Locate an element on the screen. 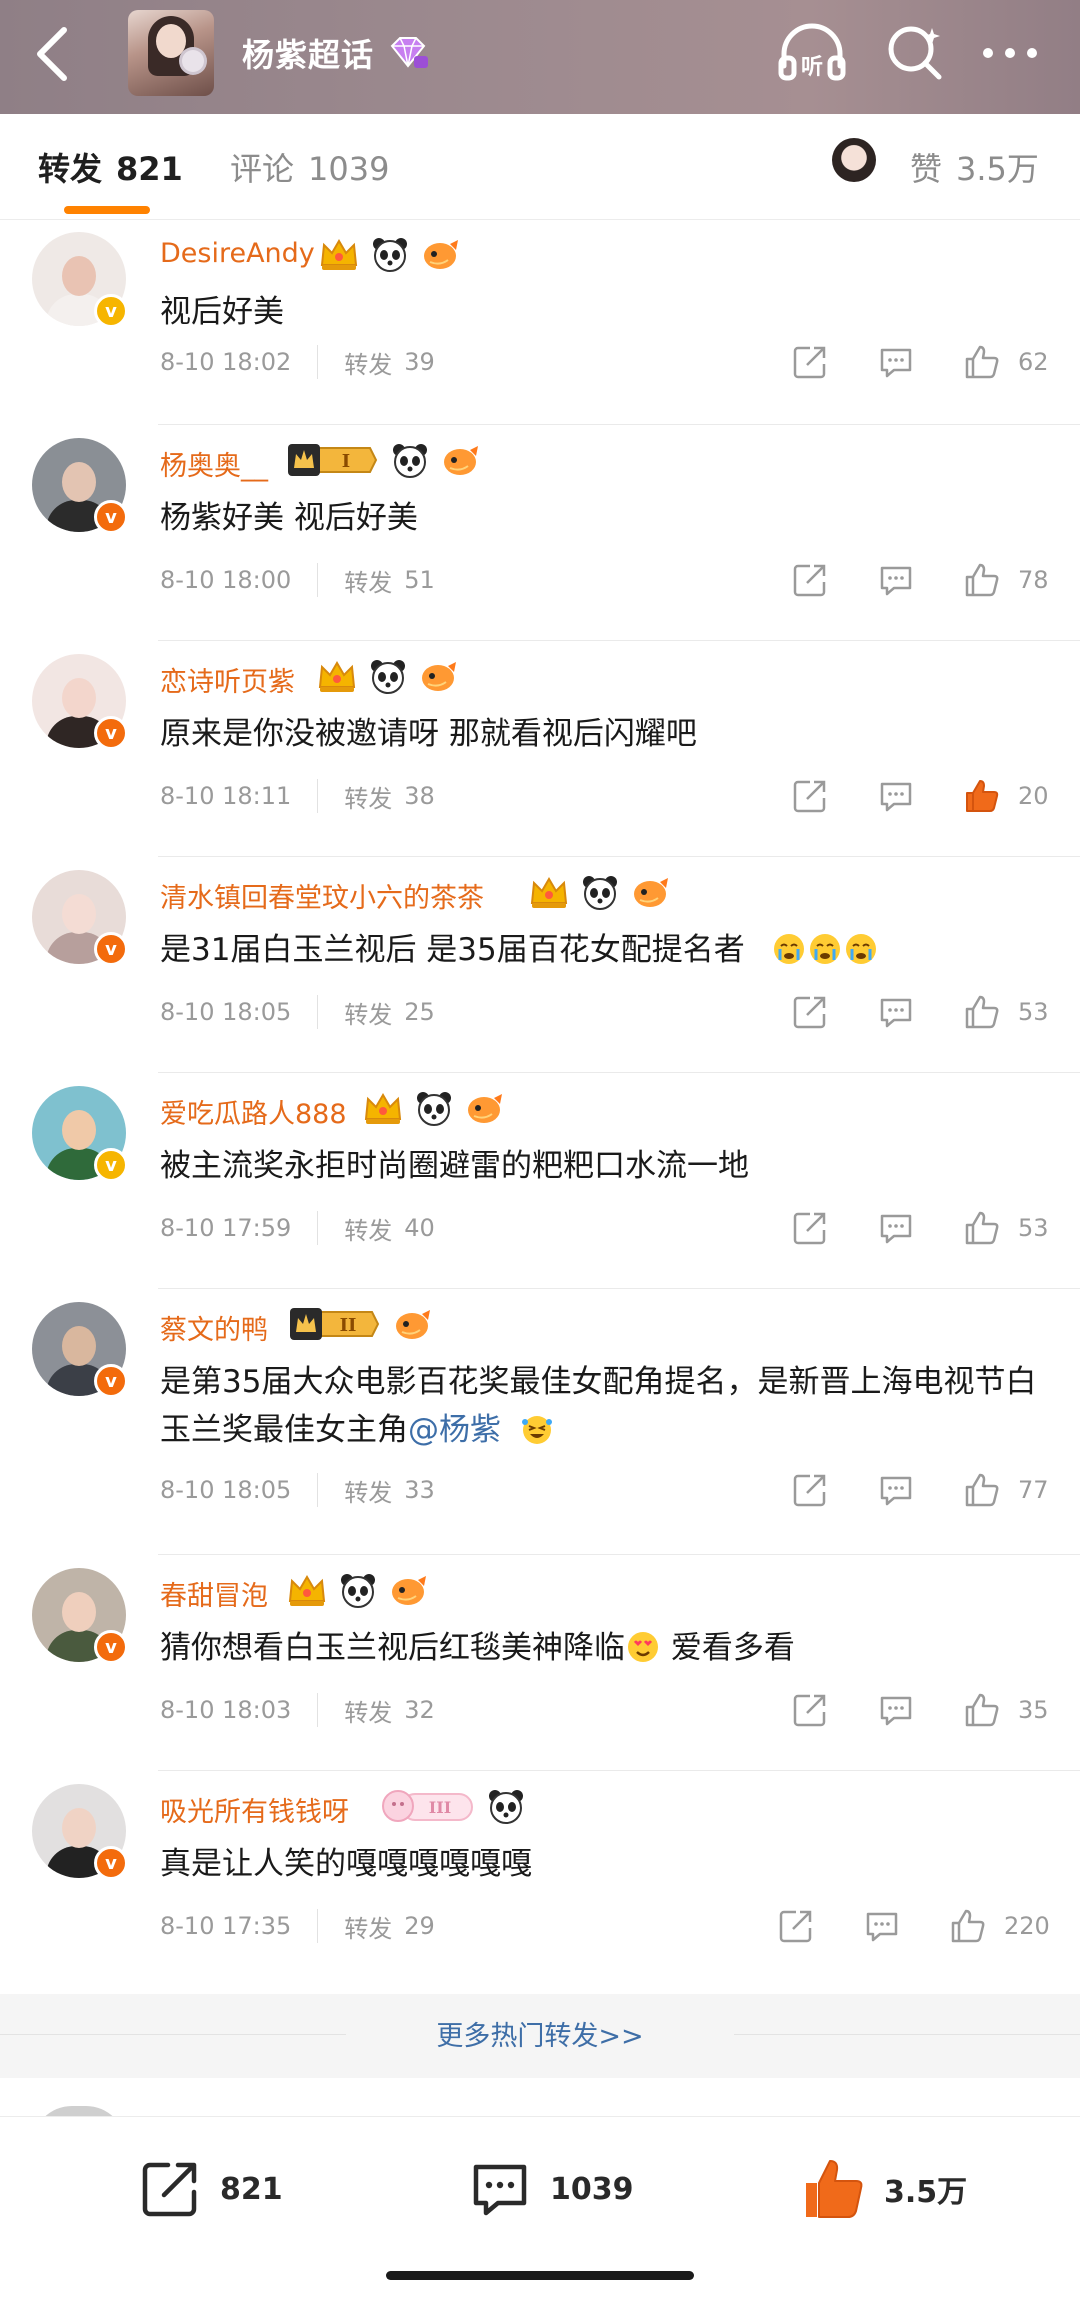 This screenshot has width=1080, height=2297. repost-item: v DesireAndy 视后好美 8-10 18:02 转发 39 62 is located at coordinates (540, 323).